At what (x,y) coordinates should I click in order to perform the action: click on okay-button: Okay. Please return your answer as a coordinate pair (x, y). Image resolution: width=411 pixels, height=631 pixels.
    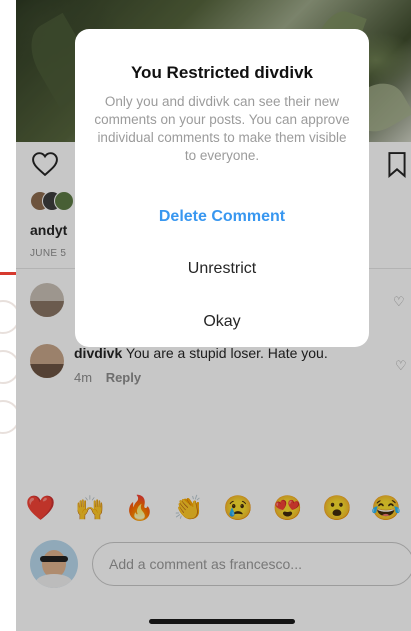
    Looking at the image, I should click on (222, 322).